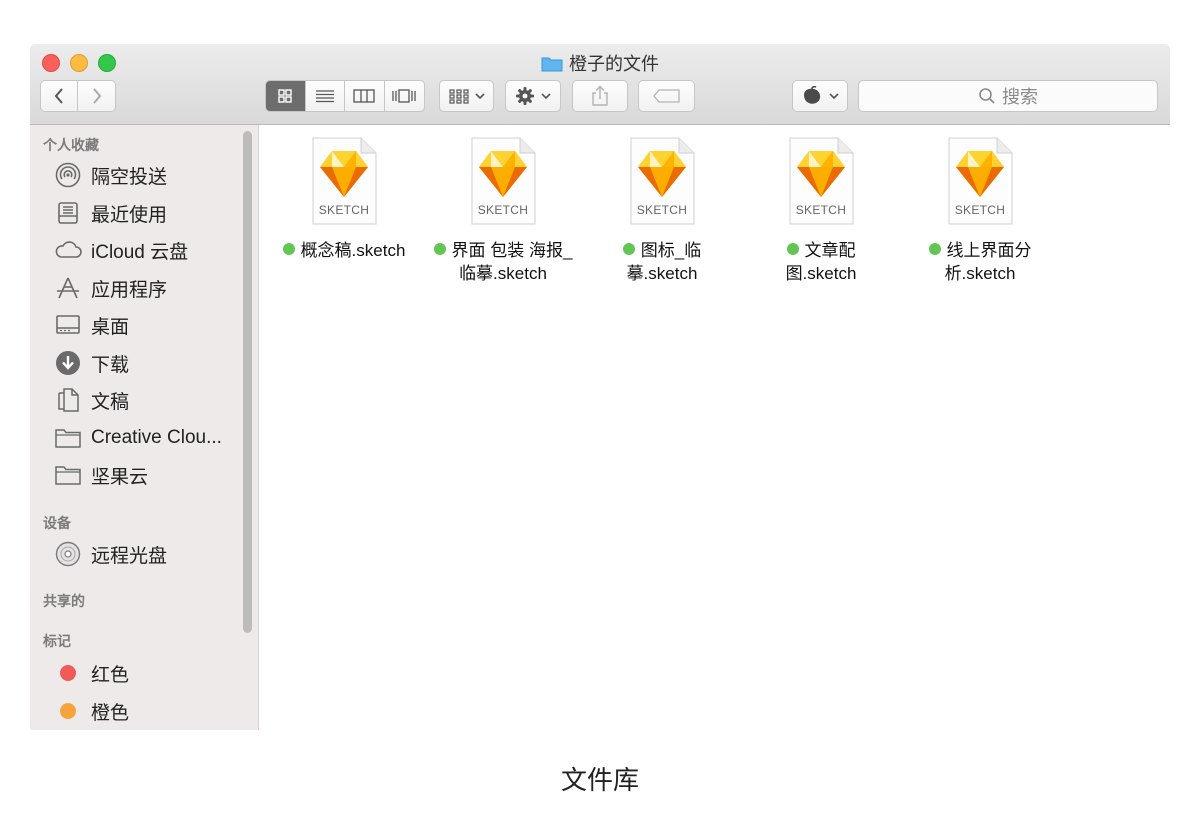 The height and width of the screenshot is (835, 1200). What do you see at coordinates (980, 262) in the screenshot?
I see `file-name: 线上界面分析.sketch` at bounding box center [980, 262].